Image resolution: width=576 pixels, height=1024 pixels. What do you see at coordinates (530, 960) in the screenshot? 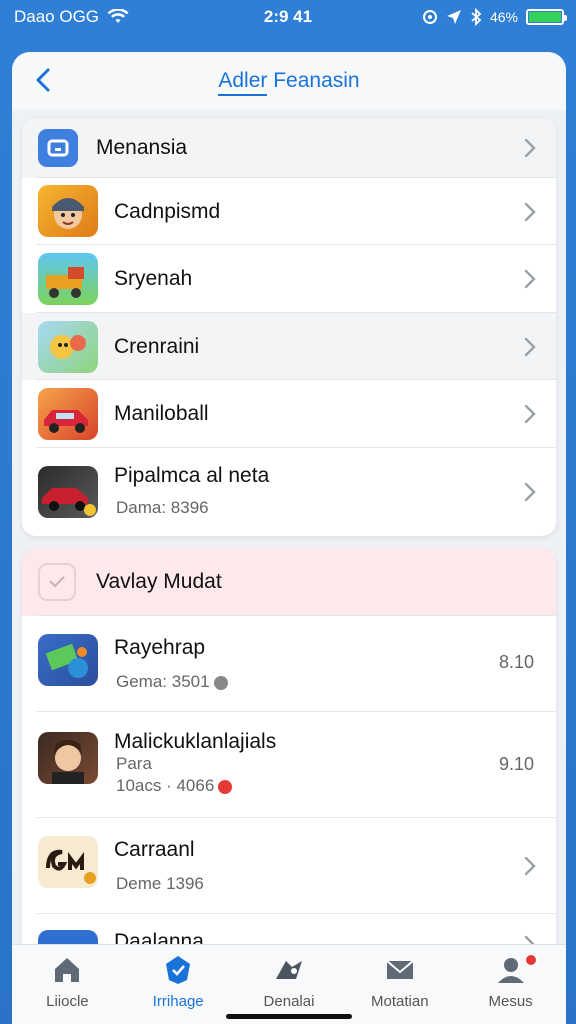
I see `notification-badge` at bounding box center [530, 960].